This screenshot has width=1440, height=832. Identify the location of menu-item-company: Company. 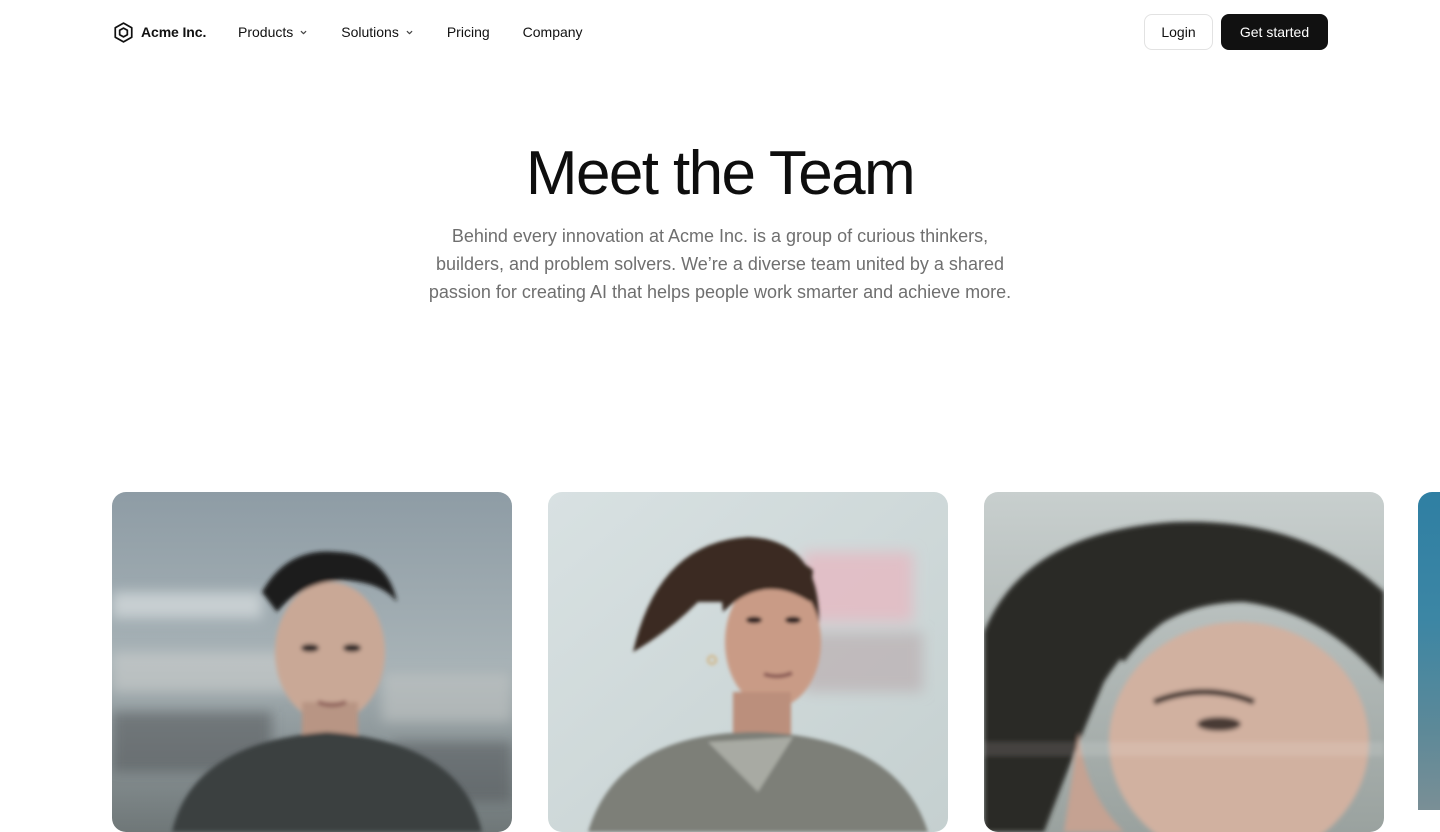
(553, 32).